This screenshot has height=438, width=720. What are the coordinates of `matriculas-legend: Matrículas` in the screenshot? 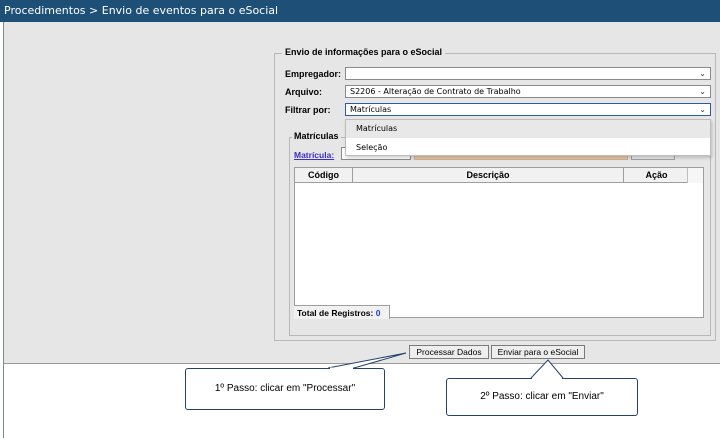 It's located at (316, 136).